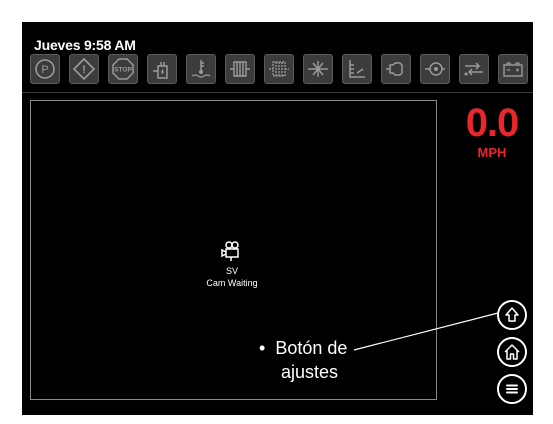 The width and height of the screenshot is (553, 424). Describe the element at coordinates (85, 45) in the screenshot. I see `status-datetime: Jueves 9:58 AM` at that location.